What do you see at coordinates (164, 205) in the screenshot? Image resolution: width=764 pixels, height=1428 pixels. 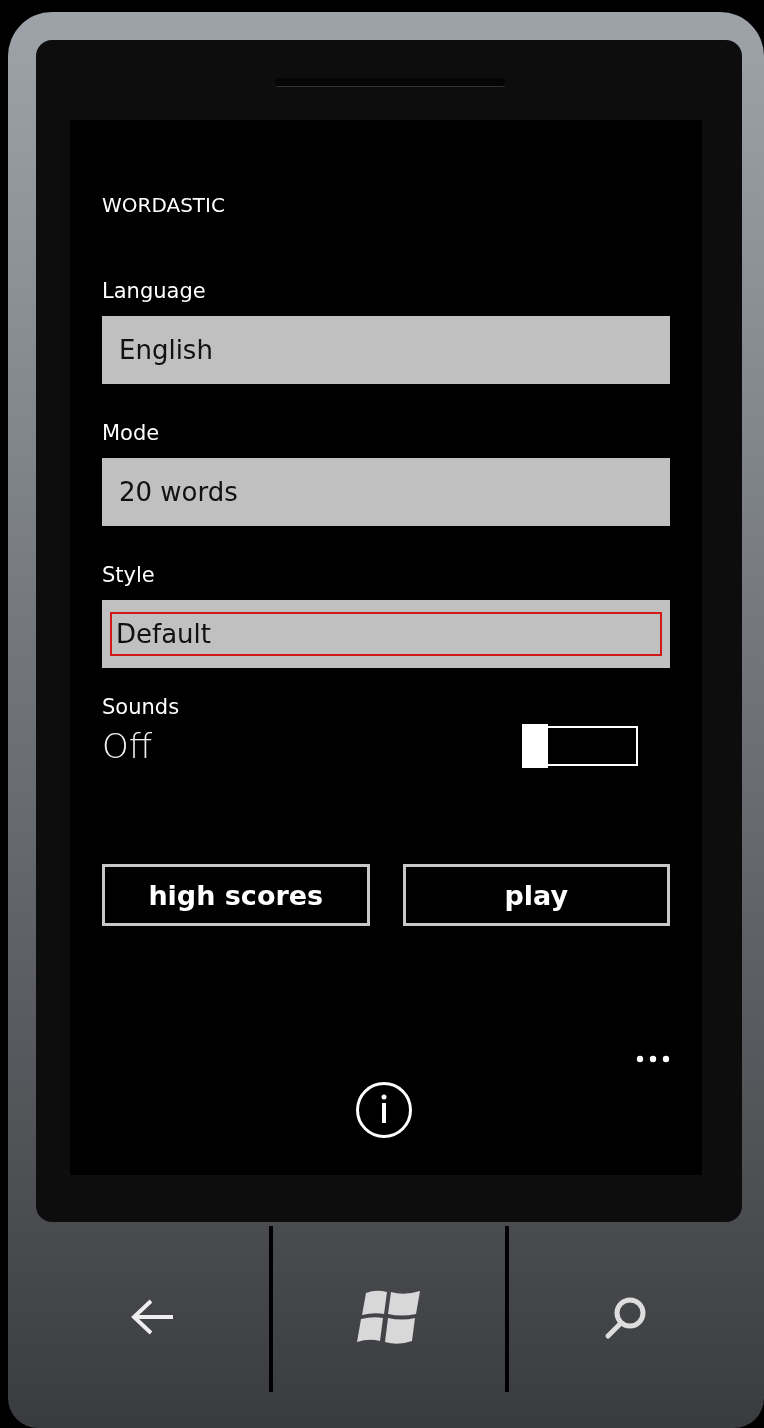 I see `app-title: WORDASTIC` at bounding box center [164, 205].